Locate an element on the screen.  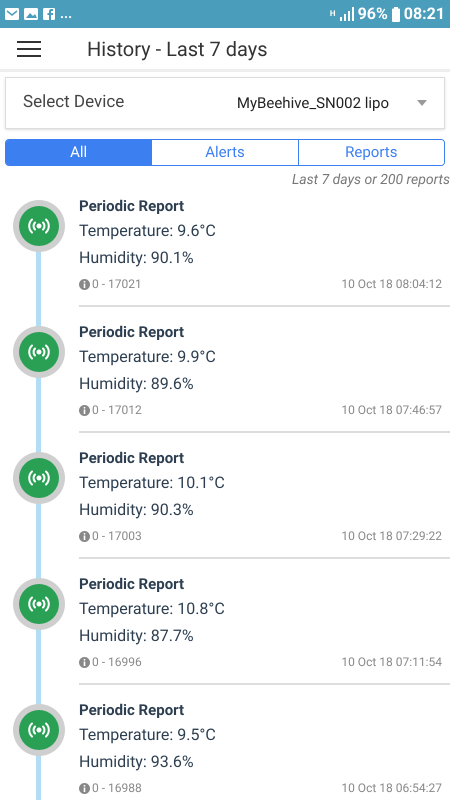
report-id: 0 - 16988 is located at coordinates (117, 788).